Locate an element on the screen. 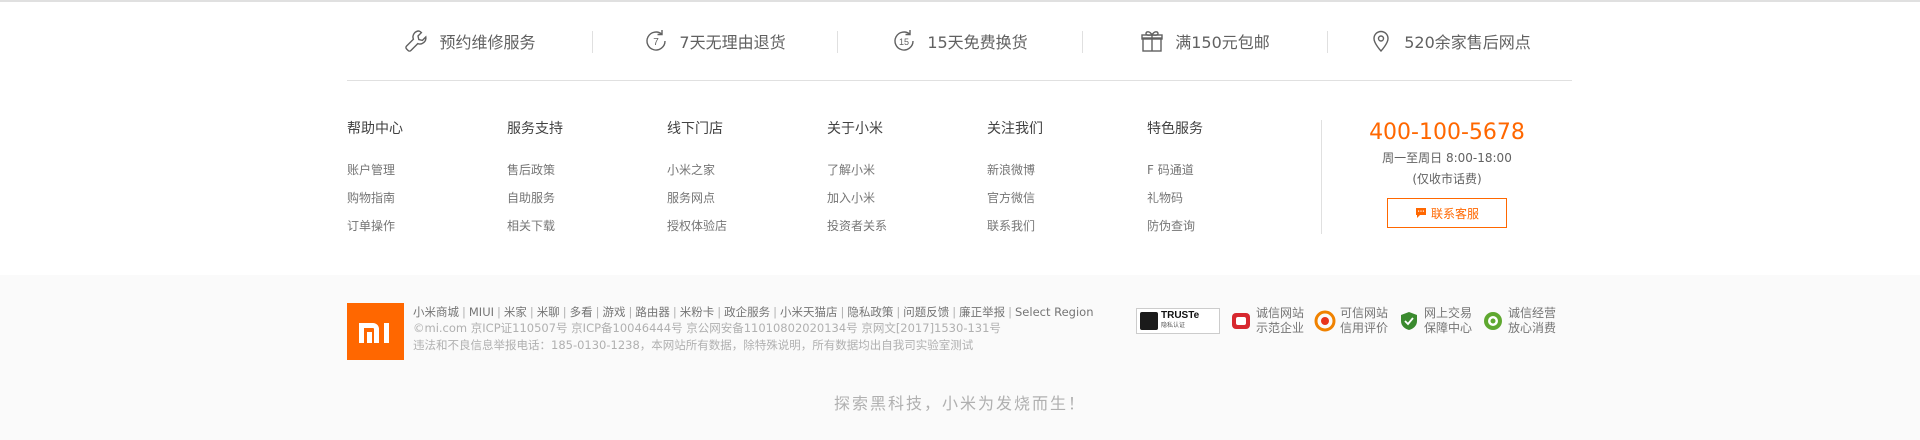 The height and width of the screenshot is (440, 1920). service-fee-note: (仅收市话费) is located at coordinates (1447, 179).